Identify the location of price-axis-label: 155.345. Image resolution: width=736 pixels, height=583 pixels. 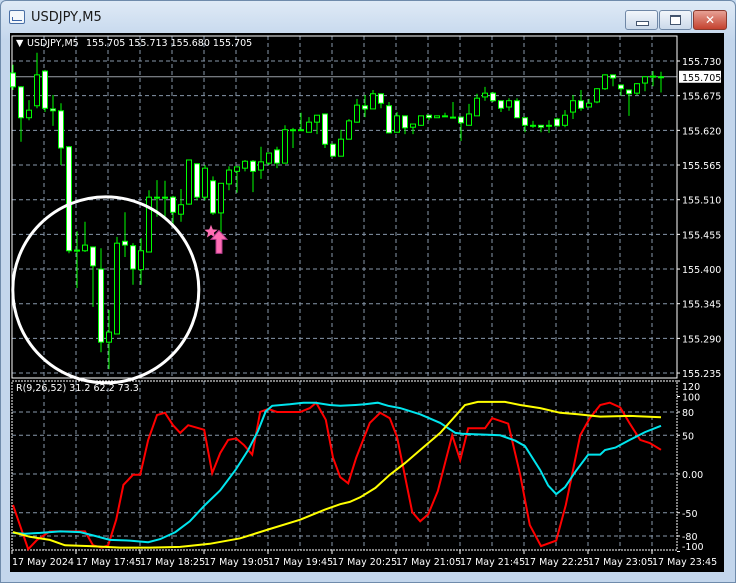
(701, 305).